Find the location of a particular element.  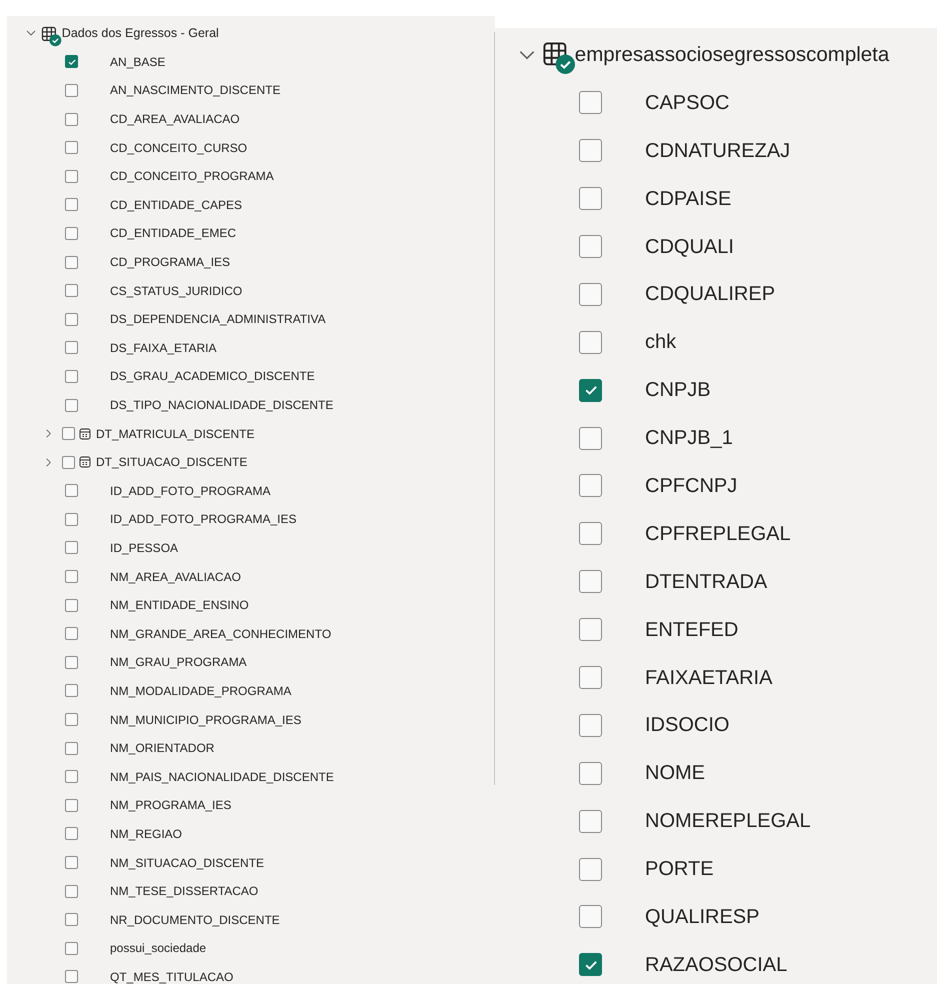

field-name: CD_PROGRAMA_IES is located at coordinates (154, 262).